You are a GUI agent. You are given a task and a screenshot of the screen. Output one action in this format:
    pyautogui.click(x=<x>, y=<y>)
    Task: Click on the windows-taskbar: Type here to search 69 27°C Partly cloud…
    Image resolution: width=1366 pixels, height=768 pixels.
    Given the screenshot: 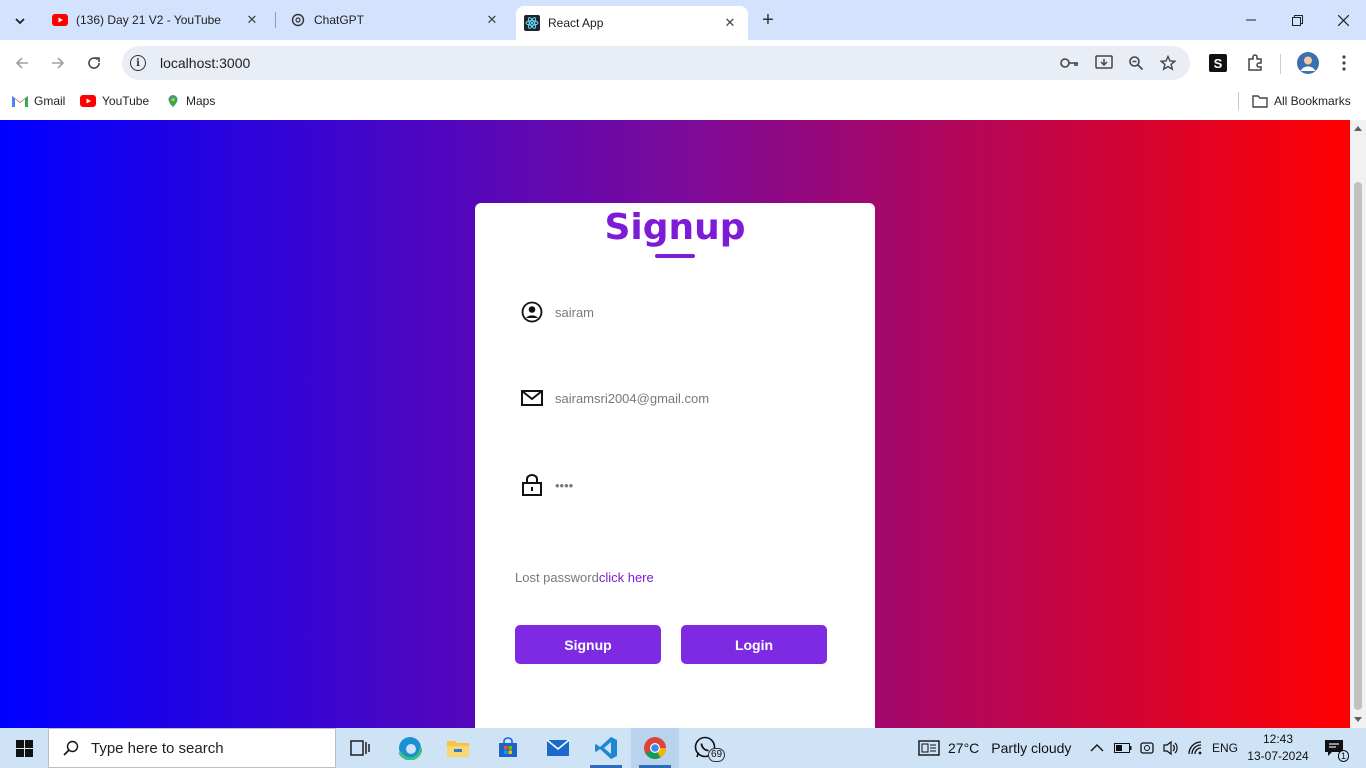 What is the action you would take?
    pyautogui.click(x=683, y=748)
    